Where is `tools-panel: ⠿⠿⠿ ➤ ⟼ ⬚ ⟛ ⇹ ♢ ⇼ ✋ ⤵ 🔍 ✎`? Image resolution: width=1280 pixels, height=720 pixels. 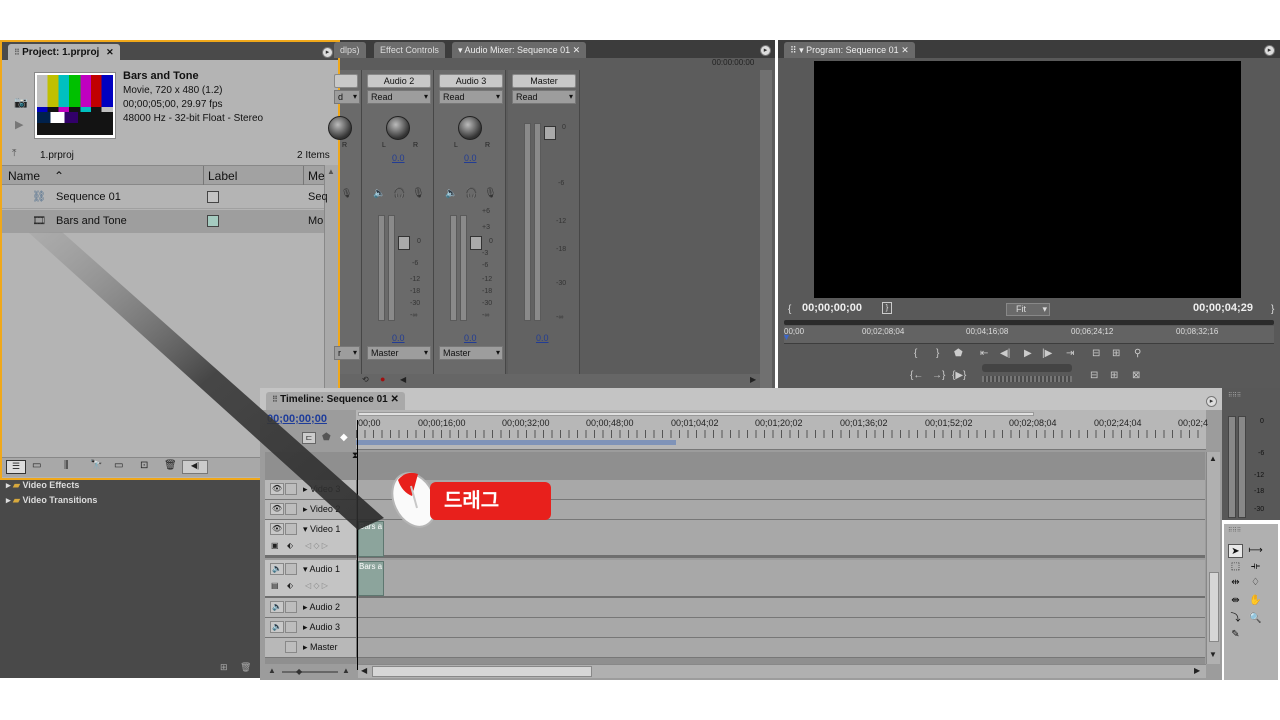
tools-panel: ⠿⠿⠿ ➤ ⟼ ⬚ ⟛ ⇹ ♢ ⇼ ✋ ⤵ 🔍 ✎ is located at coordinates (1251, 602).